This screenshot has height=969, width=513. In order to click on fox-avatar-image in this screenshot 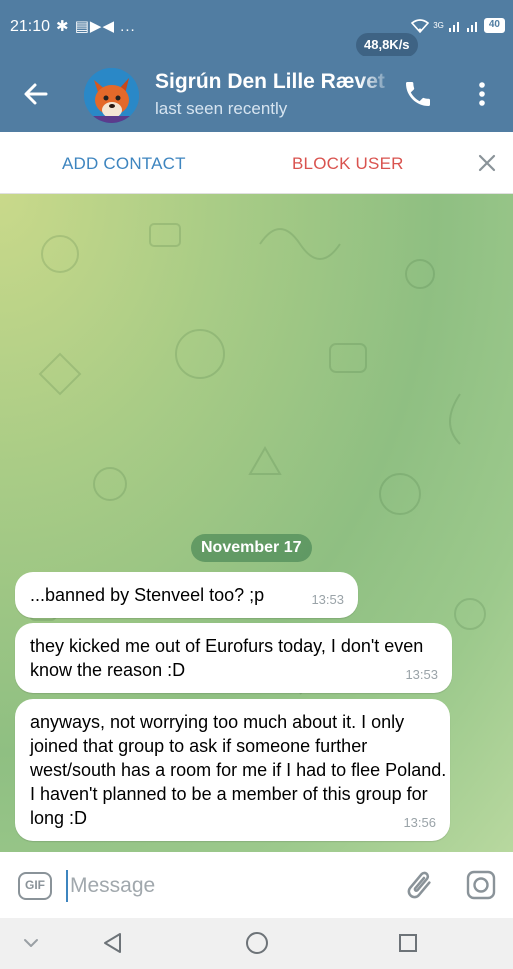, I will do `click(111, 95)`.